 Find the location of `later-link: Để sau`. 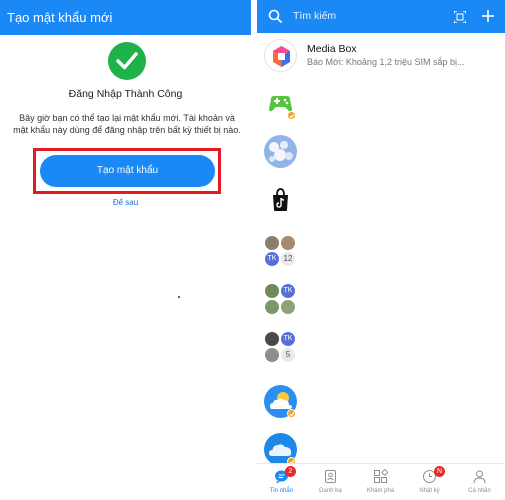

later-link: Để sau is located at coordinates (125, 202).